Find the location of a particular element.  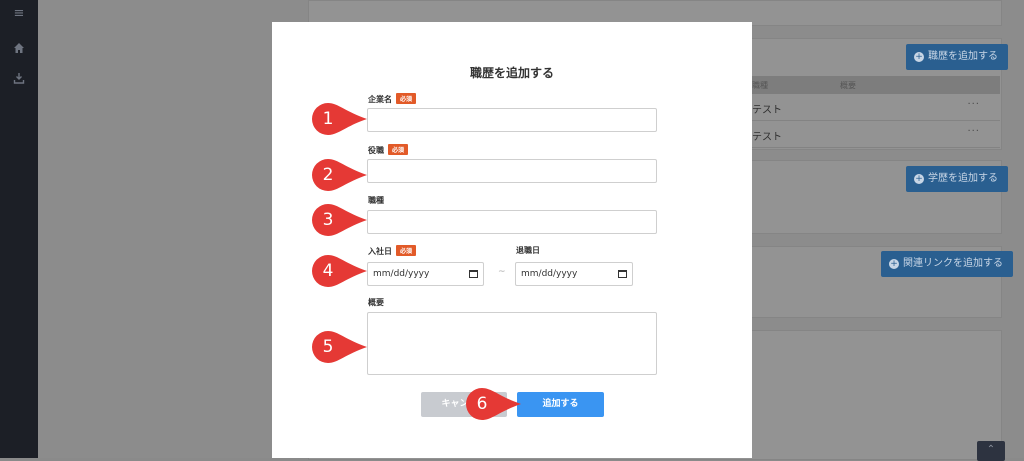

table-header-summary: 概要 is located at coordinates (848, 85).